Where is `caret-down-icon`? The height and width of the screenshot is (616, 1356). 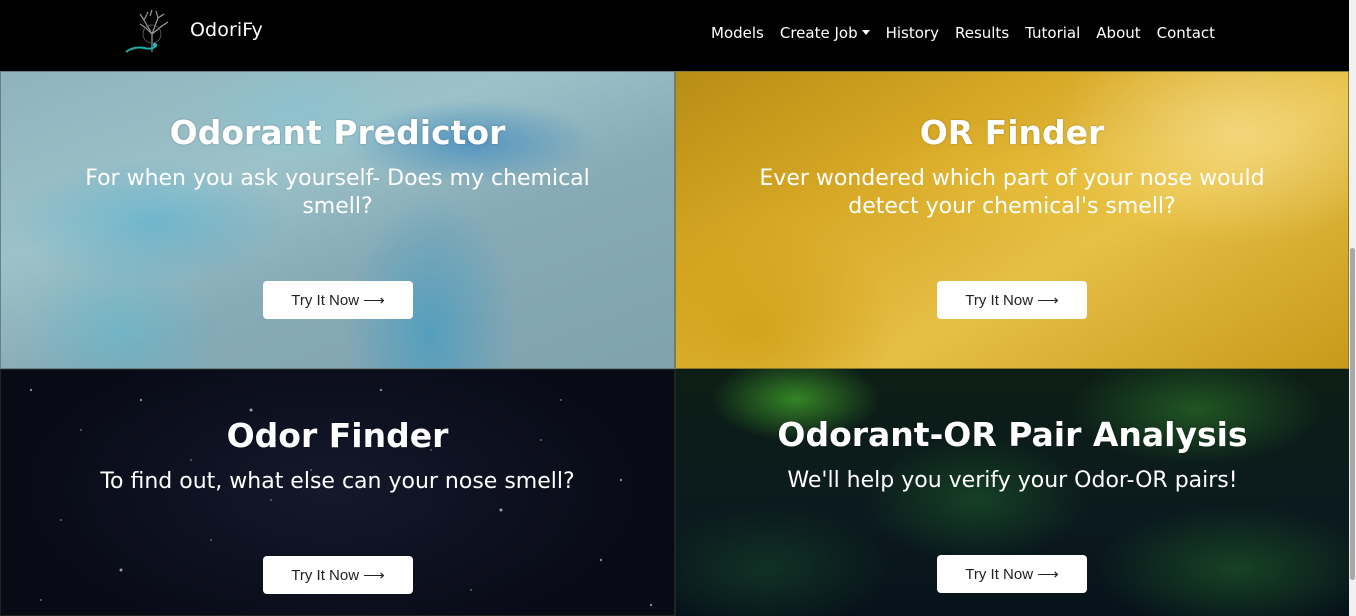 caret-down-icon is located at coordinates (865, 32).